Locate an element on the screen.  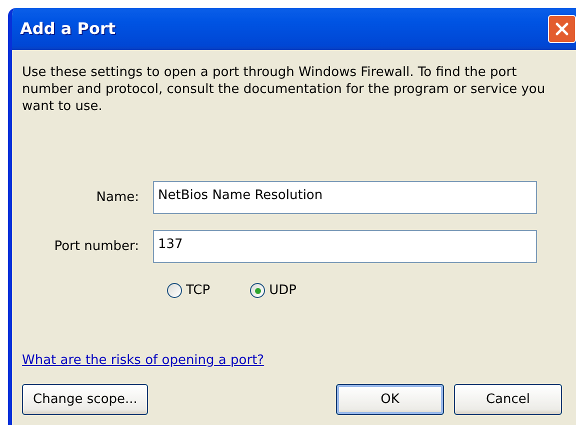
field-label: Port number: is located at coordinates (96, 247).